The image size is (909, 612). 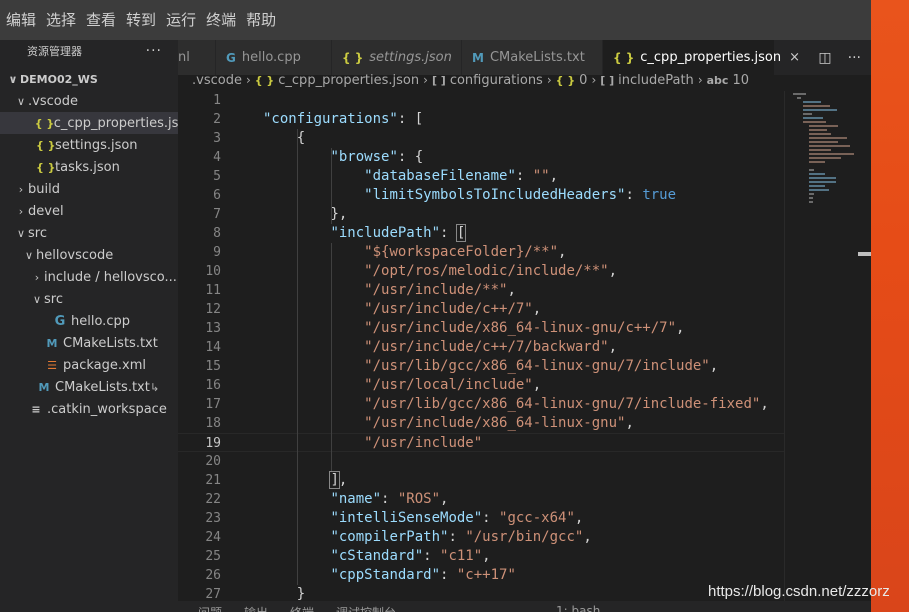 I want to click on code-line: 24 "compilerPath": "/usr/bin/gcc",, so click(x=481, y=537).